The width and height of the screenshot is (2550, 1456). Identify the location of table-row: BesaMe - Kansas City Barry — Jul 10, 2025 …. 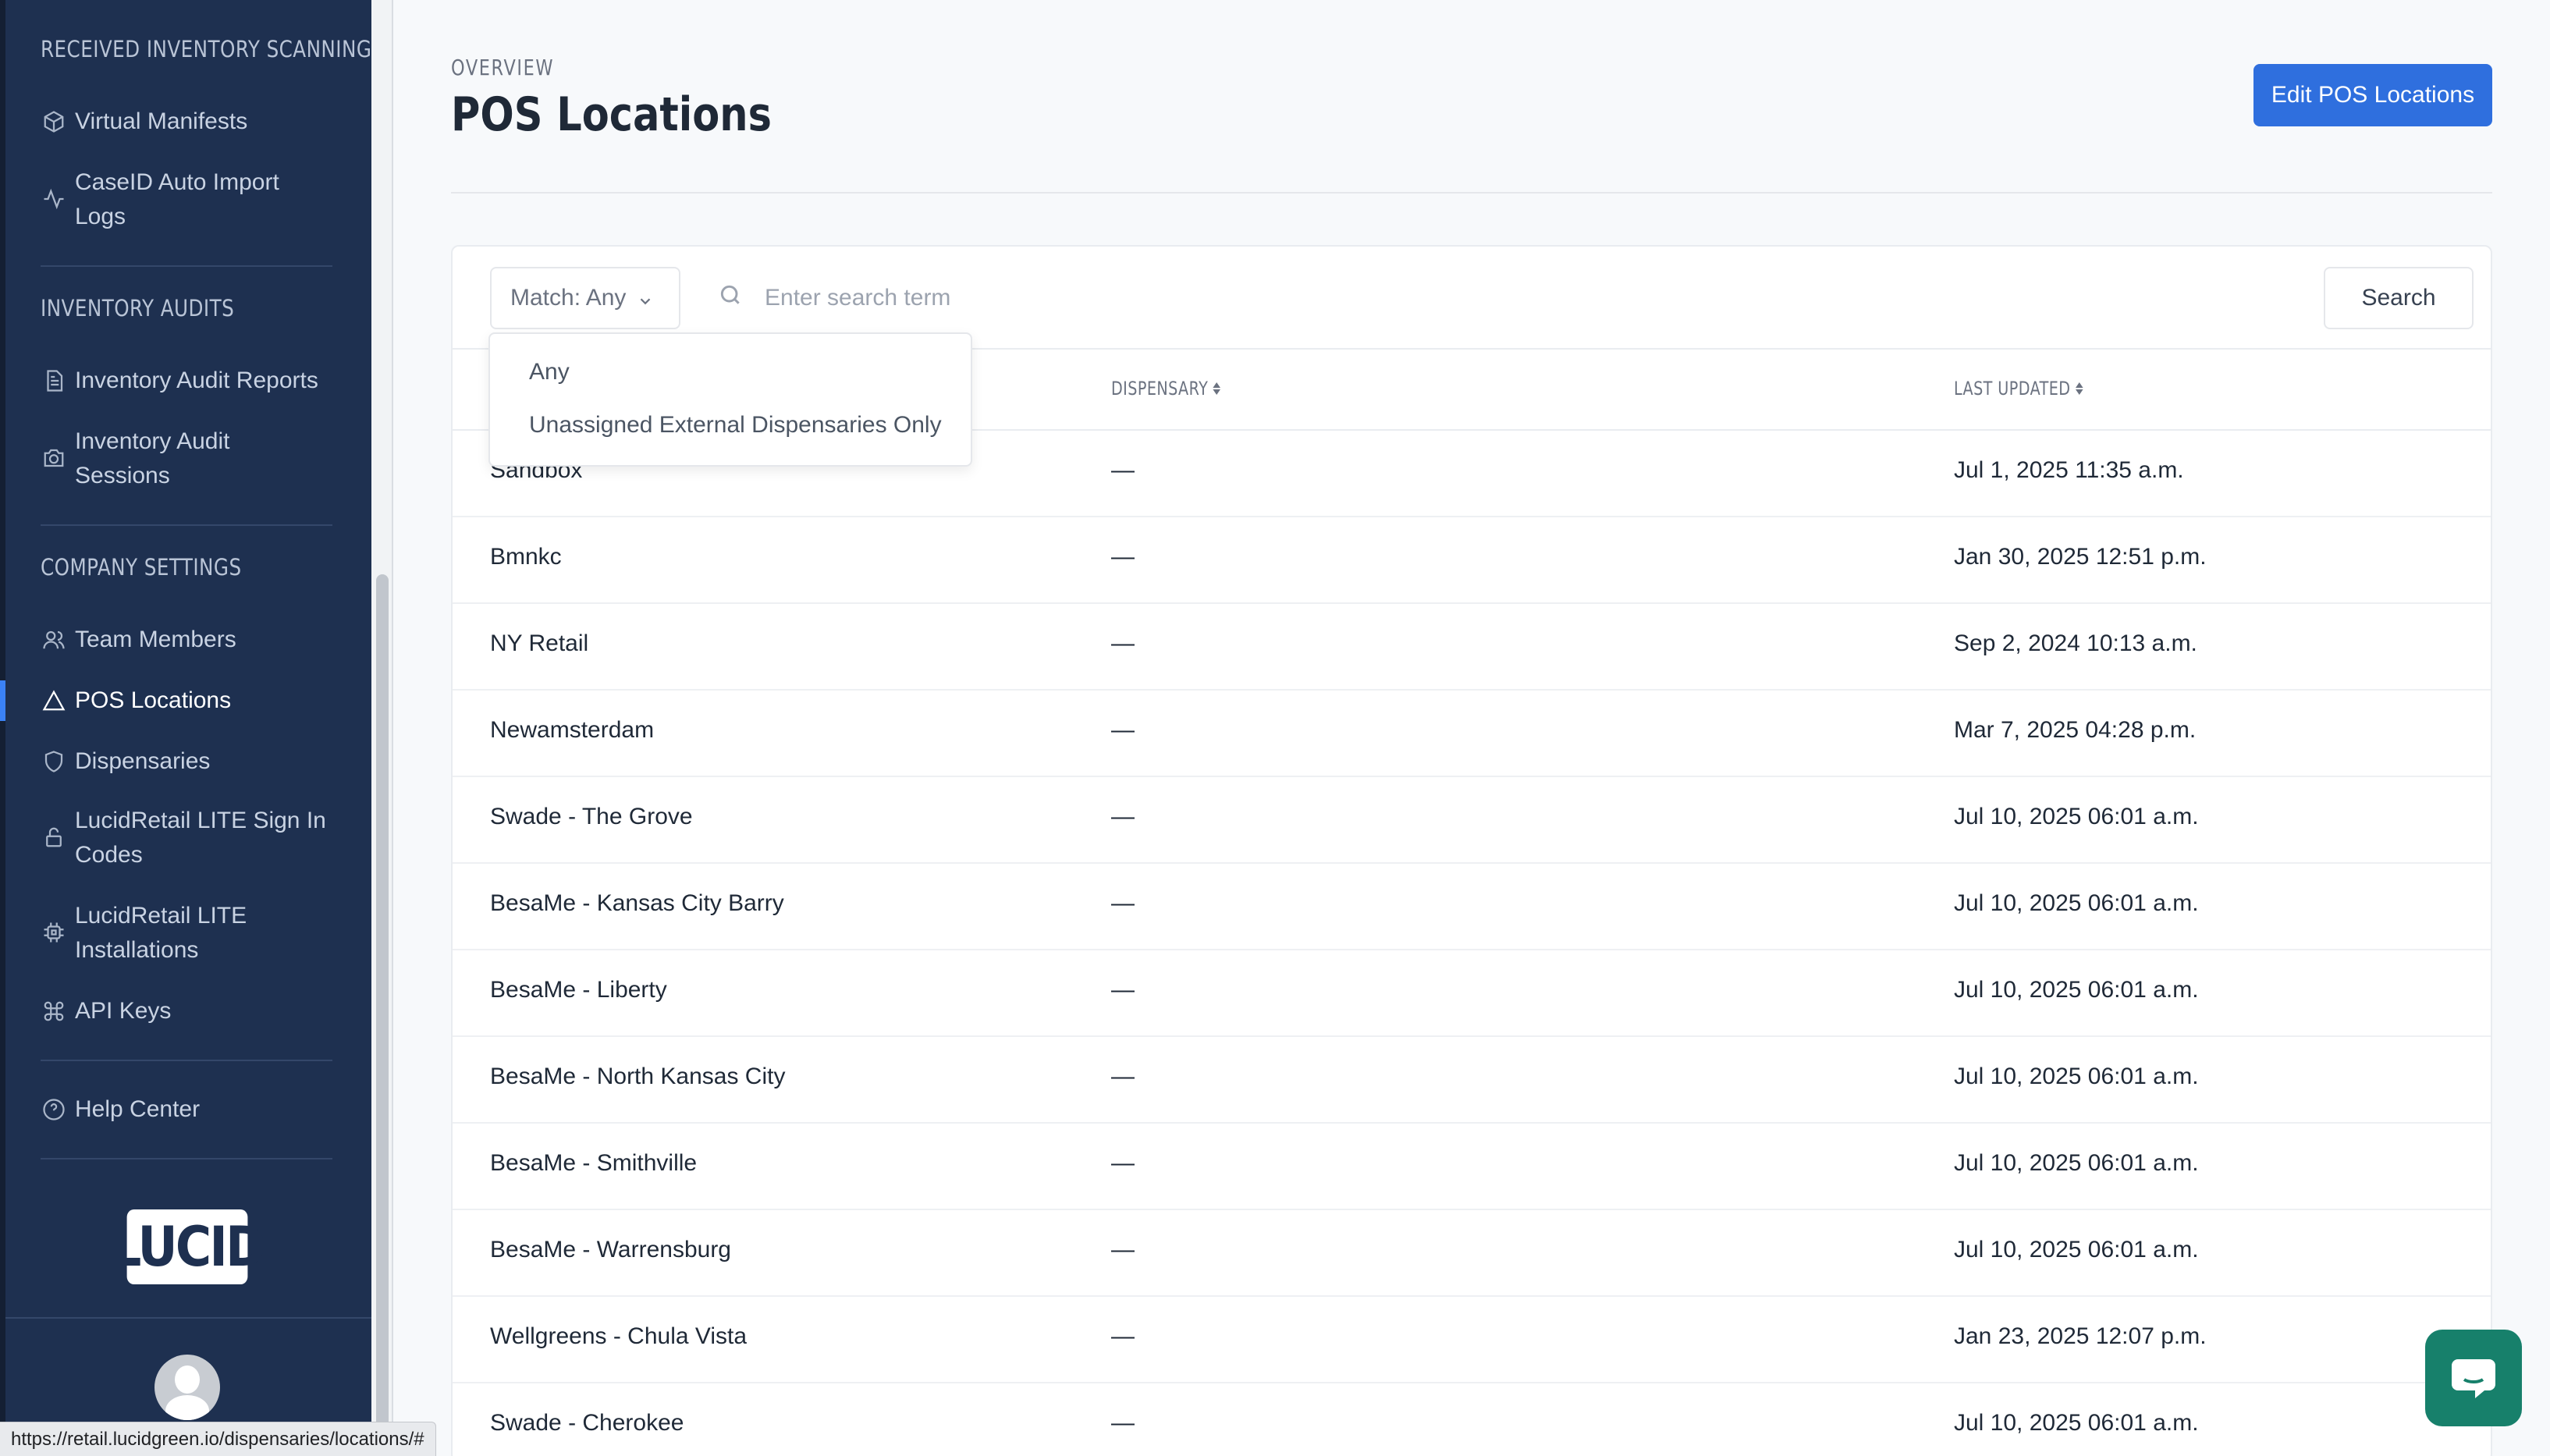
(1472, 907).